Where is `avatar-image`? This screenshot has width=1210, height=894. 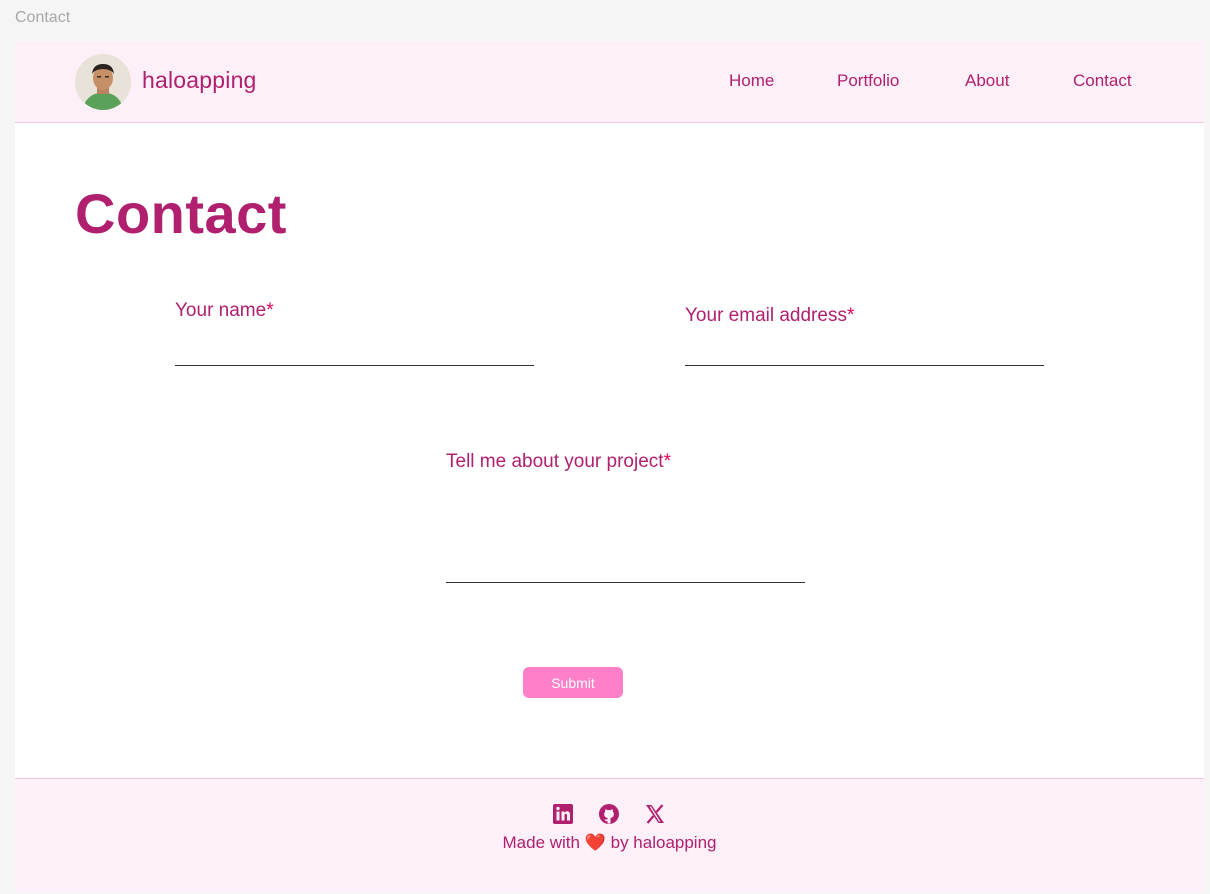
avatar-image is located at coordinates (103, 82).